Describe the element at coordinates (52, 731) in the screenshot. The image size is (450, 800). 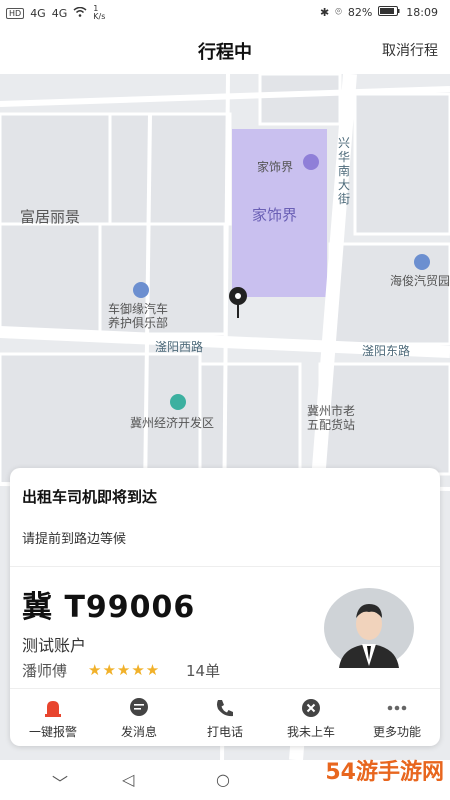
I see `sos-label: 一键报警` at that location.